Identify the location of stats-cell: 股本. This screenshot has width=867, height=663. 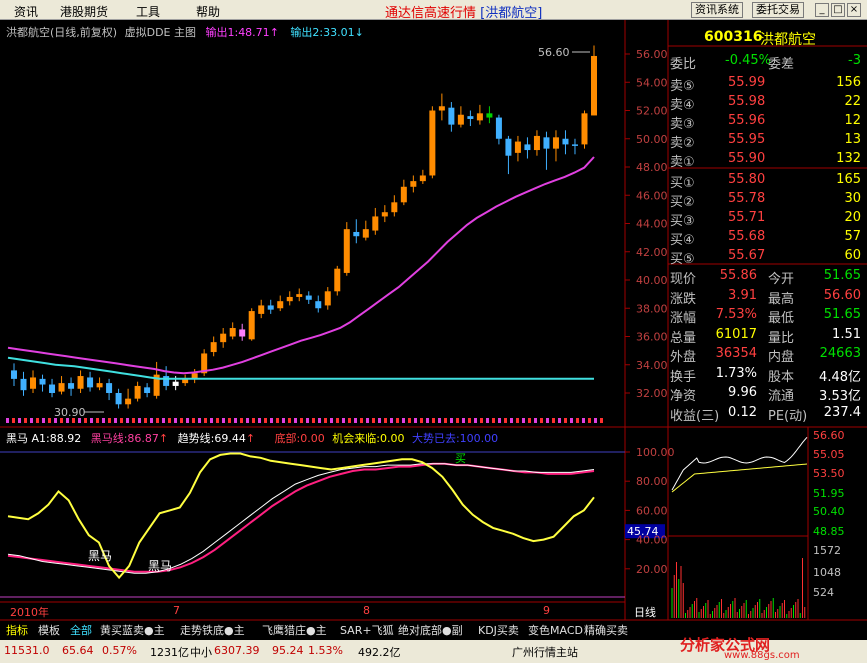
(781, 377).